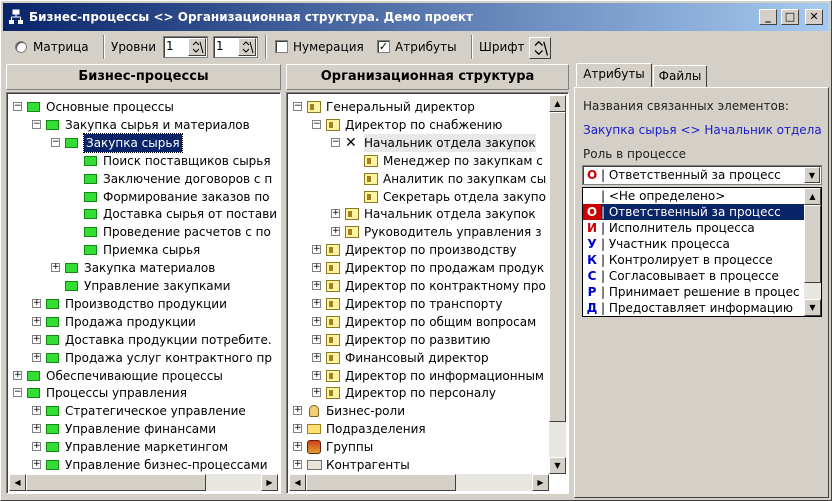 The height and width of the screenshot is (501, 832). What do you see at coordinates (134, 304) in the screenshot?
I see `tree-row: + Производство продукции` at bounding box center [134, 304].